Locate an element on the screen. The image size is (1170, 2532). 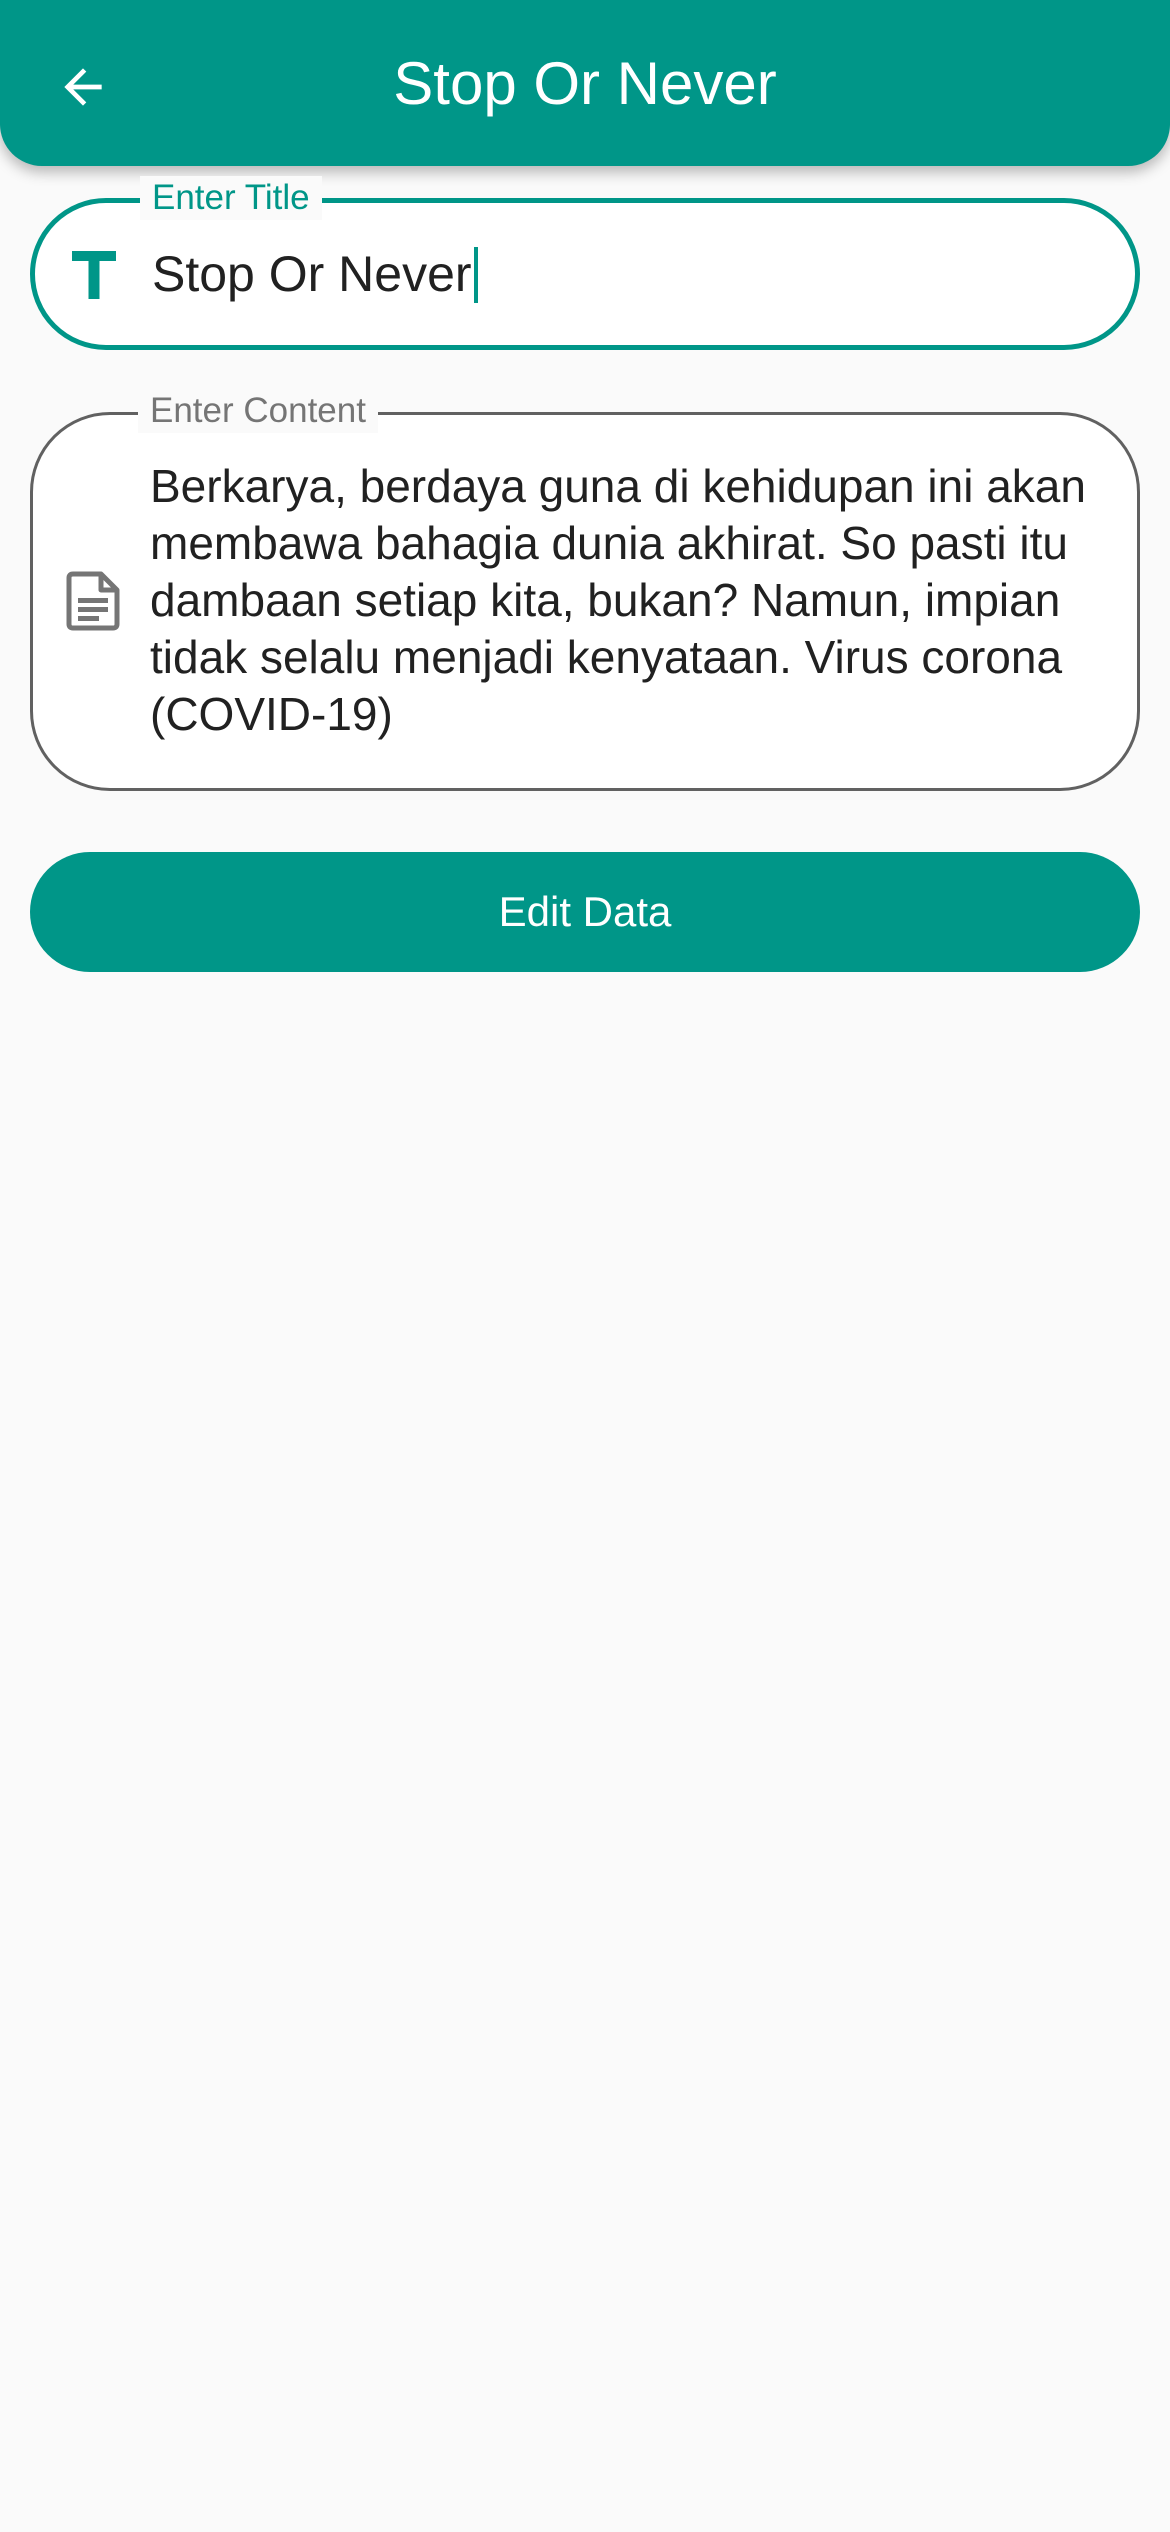
document-icon is located at coordinates (93, 601).